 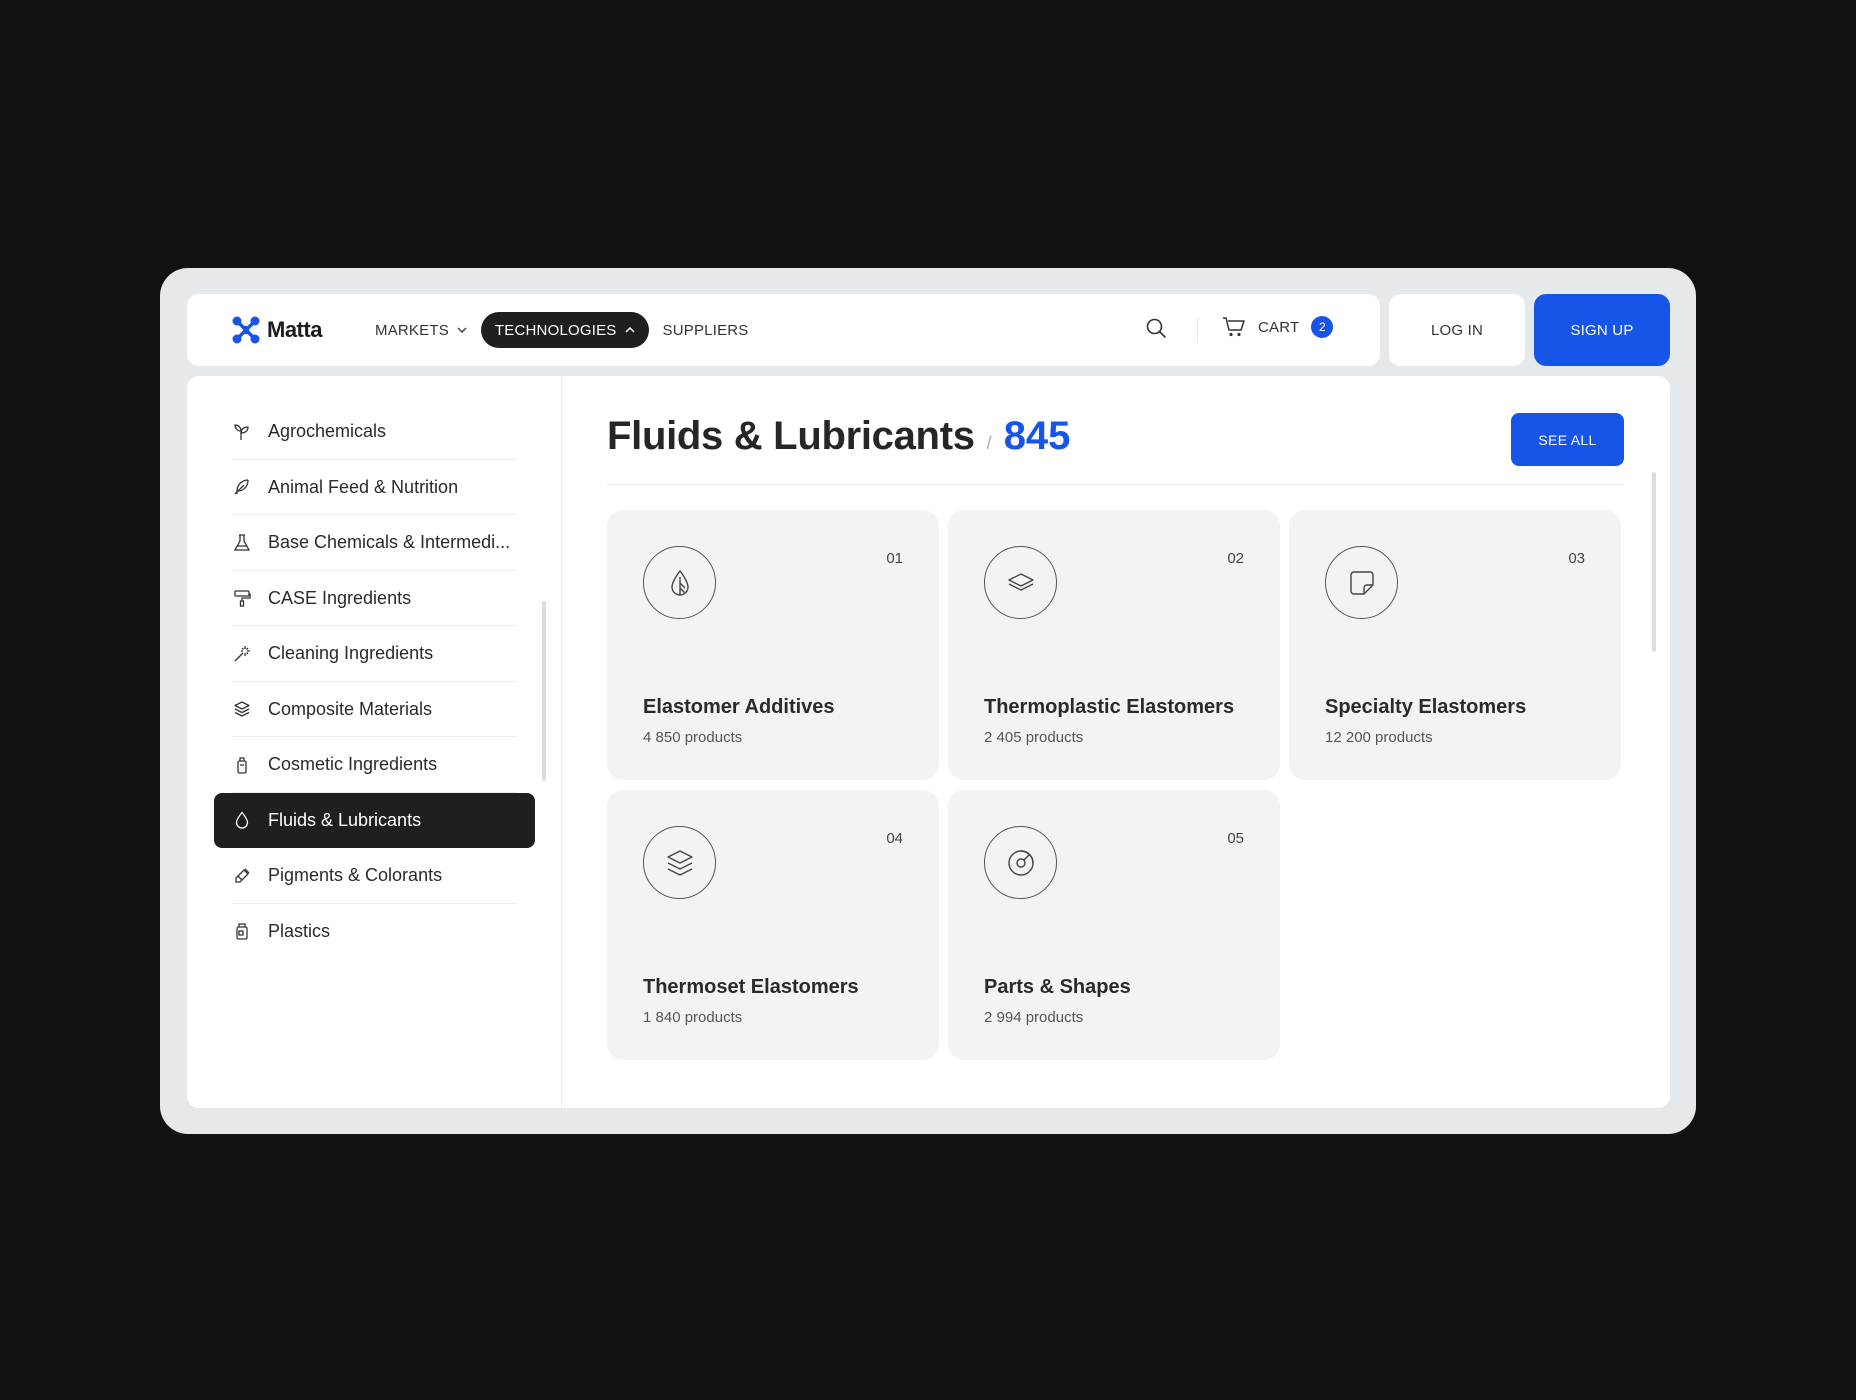 I want to click on card-product-count: 2 405 products, so click(x=1034, y=737).